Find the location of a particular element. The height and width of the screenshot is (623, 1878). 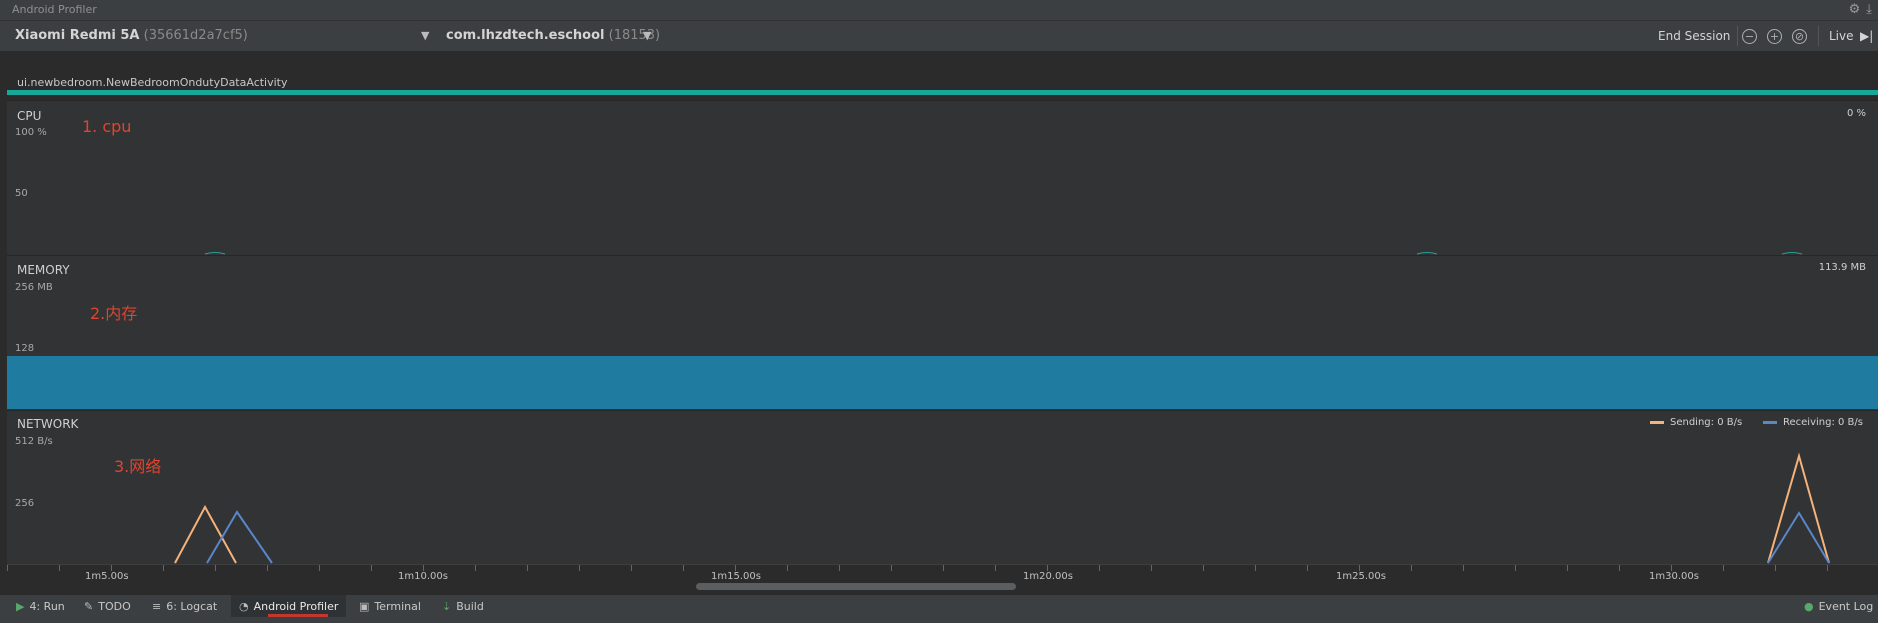

tab-todo: ✎ TODO is located at coordinates (107, 606).